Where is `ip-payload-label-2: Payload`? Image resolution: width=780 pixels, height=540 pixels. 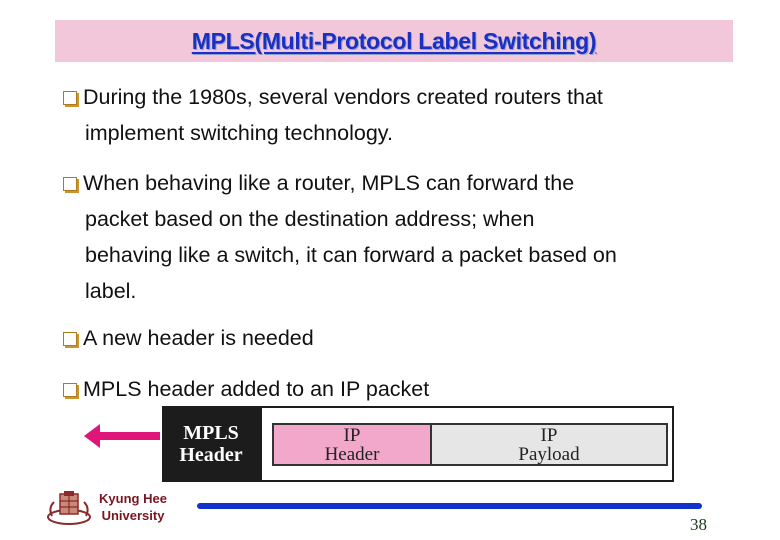 ip-payload-label-2: Payload is located at coordinates (549, 454).